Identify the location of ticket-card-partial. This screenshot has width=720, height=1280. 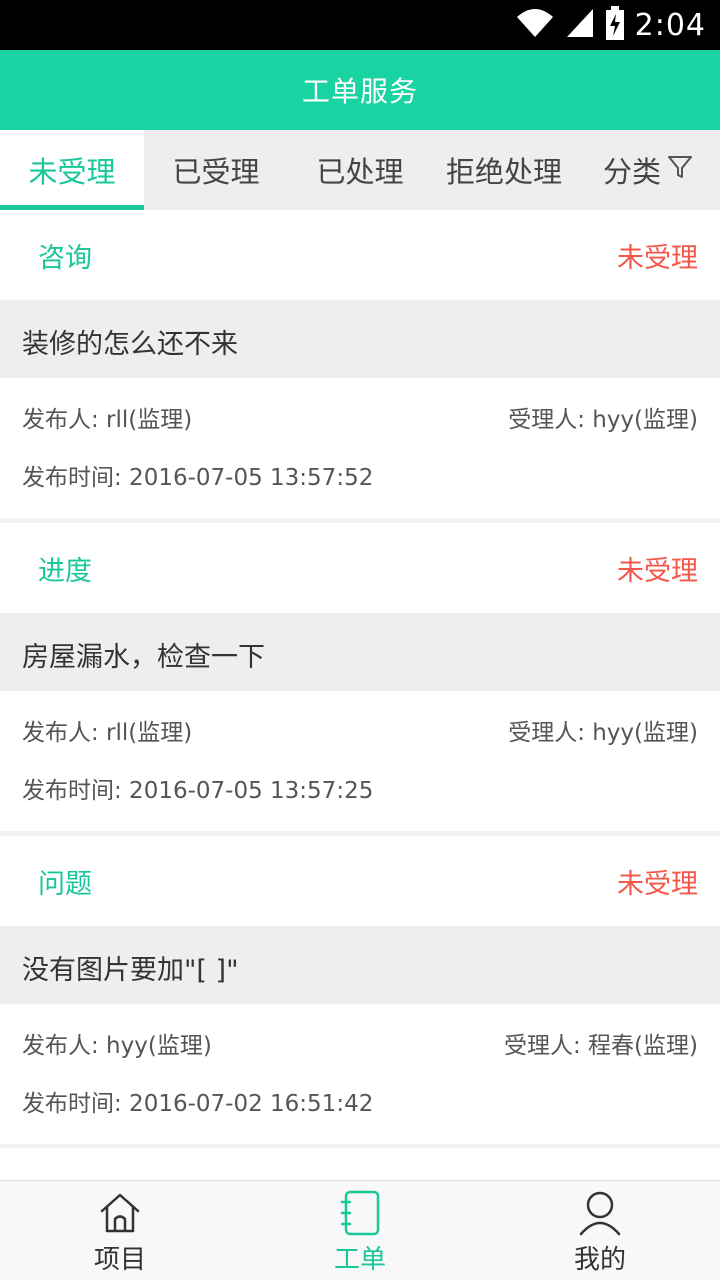
(360, 1164).